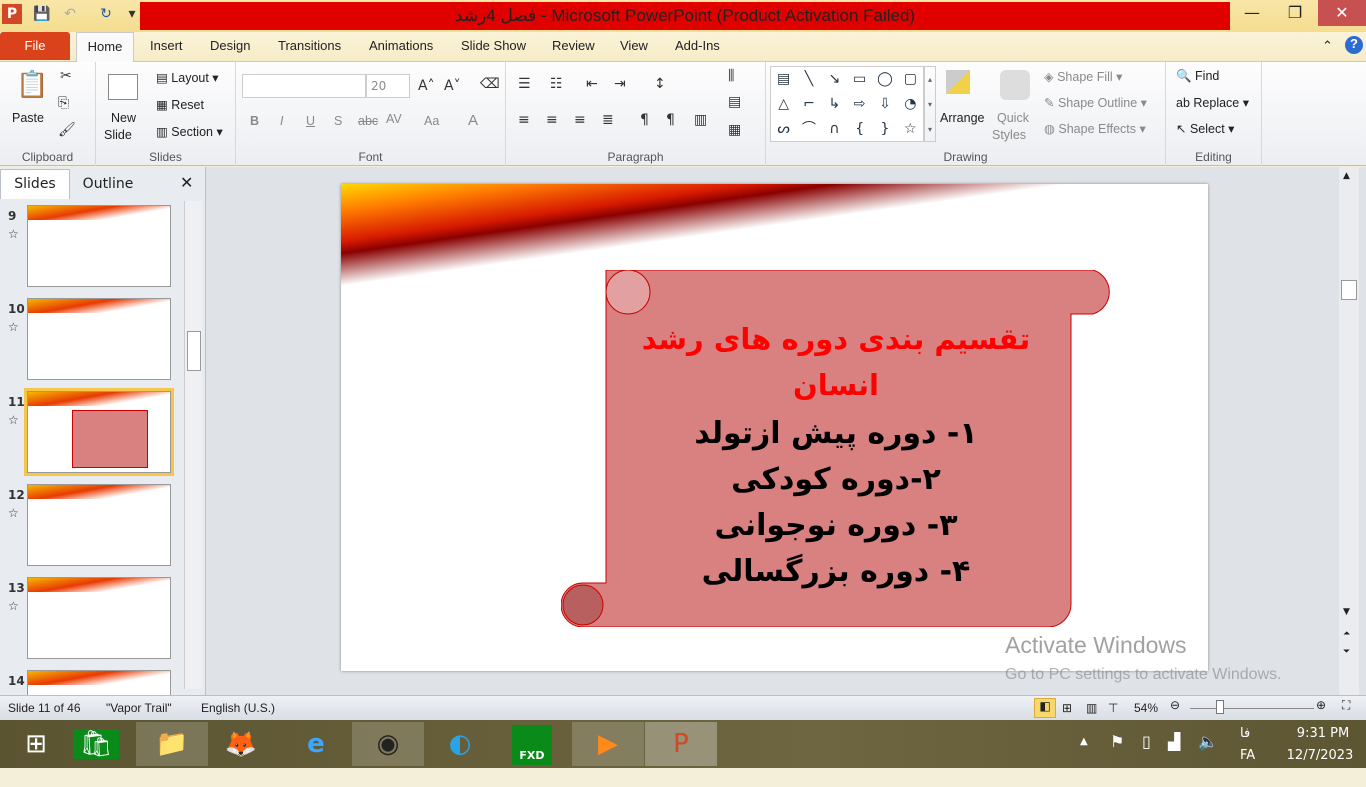  What do you see at coordinates (310, 121) in the screenshot?
I see `underline-button: U` at bounding box center [310, 121].